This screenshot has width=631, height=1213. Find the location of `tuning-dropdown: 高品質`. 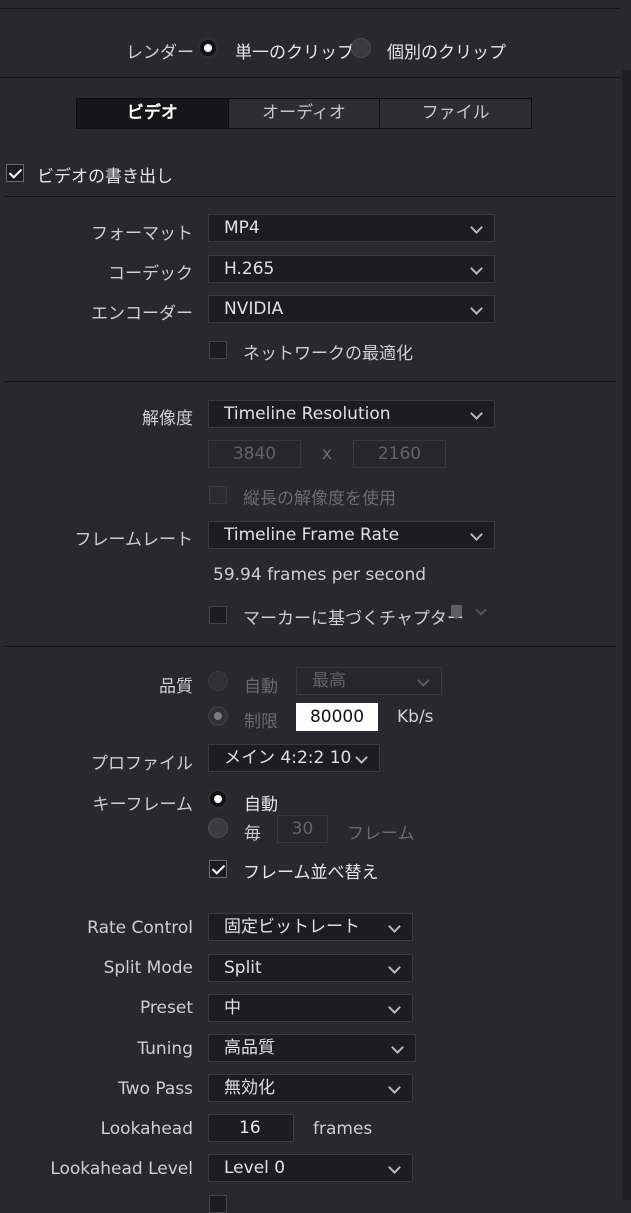

tuning-dropdown: 高品質 is located at coordinates (312, 1048).